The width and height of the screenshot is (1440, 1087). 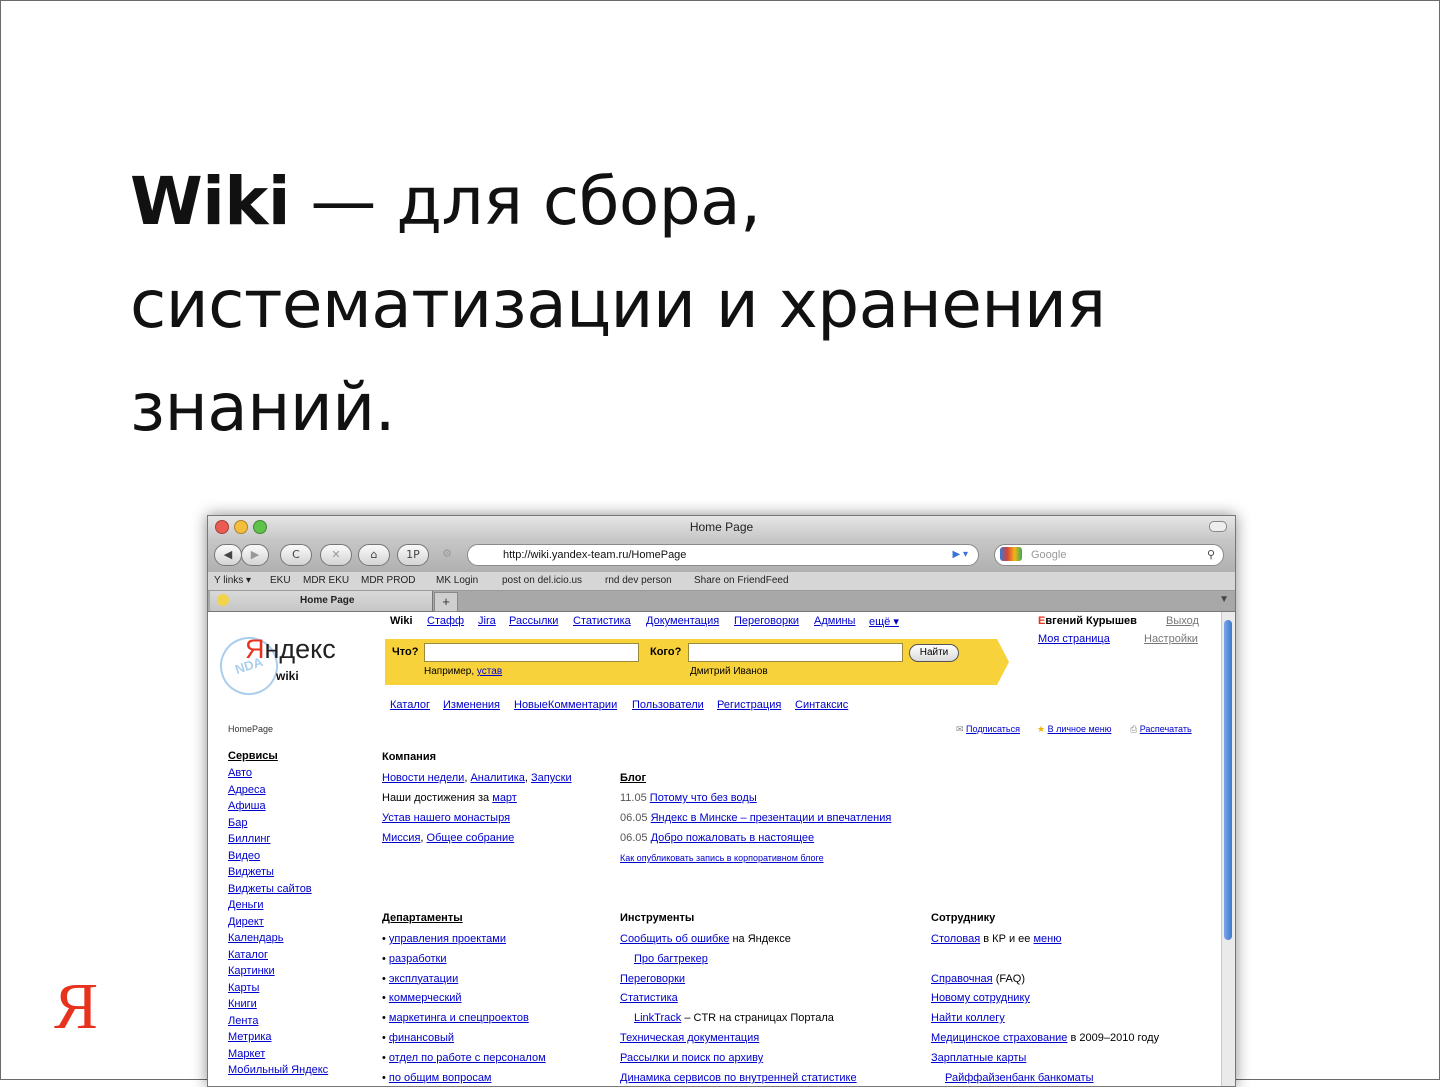 I want to click on personal-menu-action: ★ В личное меню, so click(x=1074, y=729).